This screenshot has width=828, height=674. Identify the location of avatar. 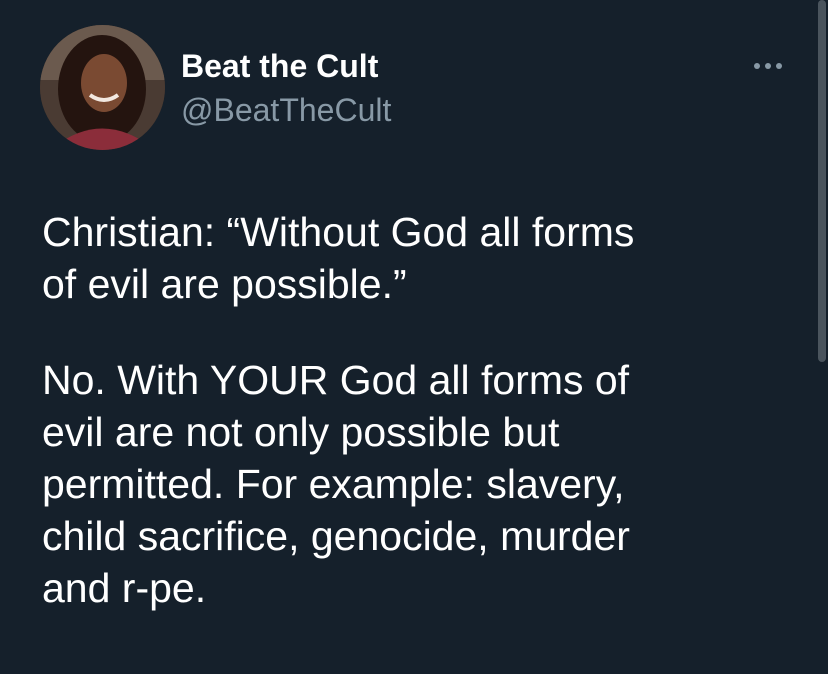
(102, 87).